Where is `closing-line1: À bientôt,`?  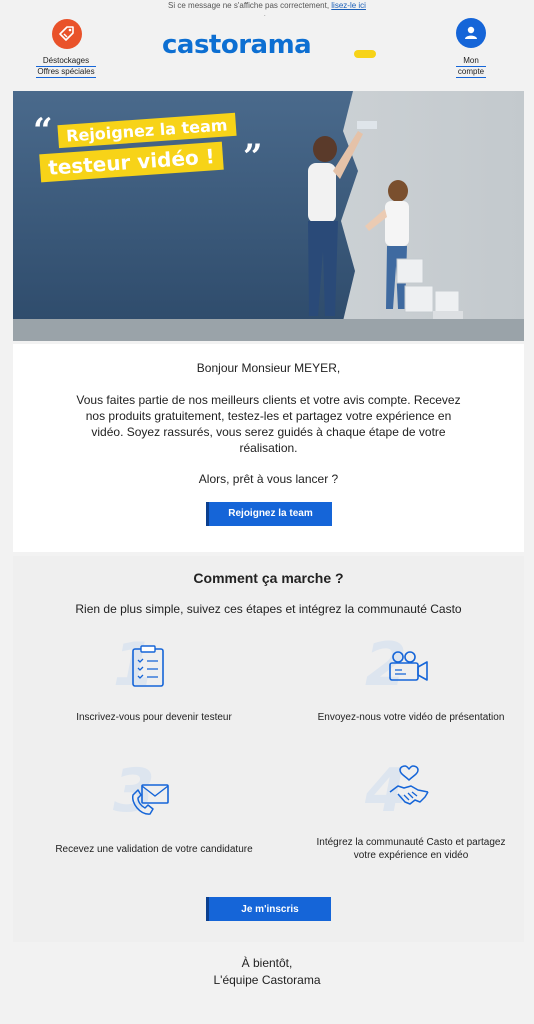 closing-line1: À bientôt, is located at coordinates (267, 963).